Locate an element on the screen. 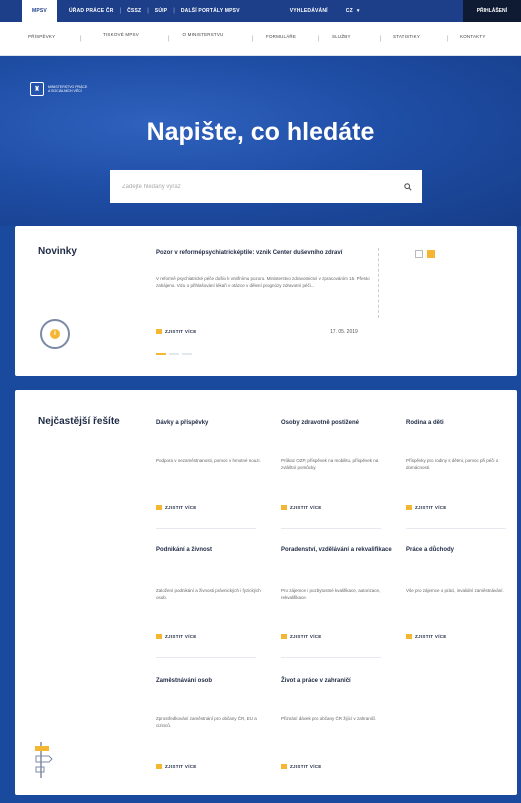 This screenshot has width=521, height=803. ministry-logo: ♜ MINISTERSTVO PRÁCE A SOCIÁLNÍCH VĚCÍ is located at coordinates (59, 89).